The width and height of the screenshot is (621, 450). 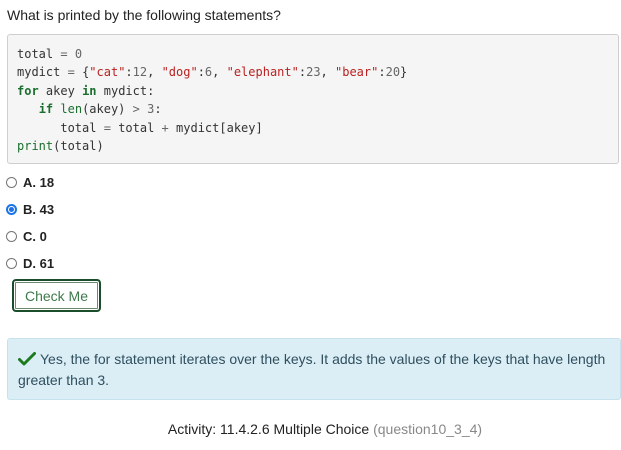 What do you see at coordinates (393, 72) in the screenshot?
I see `code-token: 20` at bounding box center [393, 72].